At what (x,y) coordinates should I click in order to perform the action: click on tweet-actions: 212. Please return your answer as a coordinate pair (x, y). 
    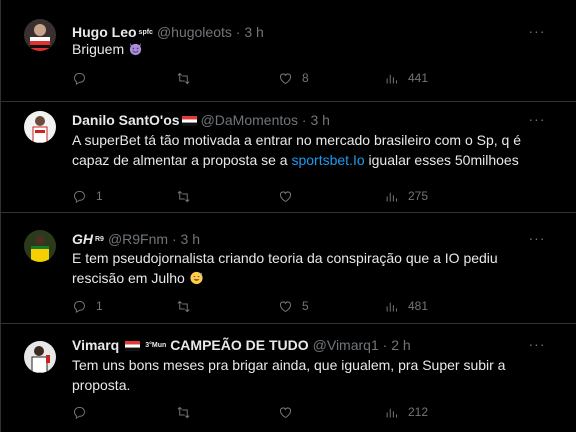
    Looking at the image, I should click on (309, 412).